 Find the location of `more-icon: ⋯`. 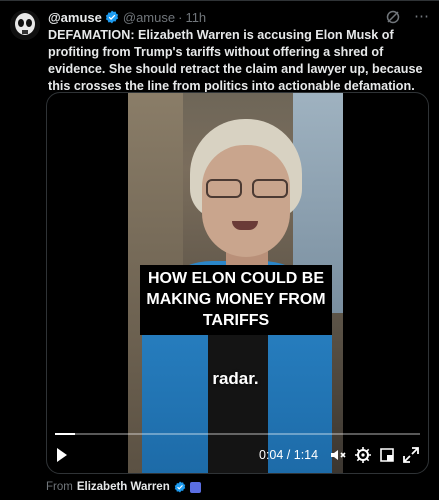

more-icon: ⋯ is located at coordinates (421, 17).